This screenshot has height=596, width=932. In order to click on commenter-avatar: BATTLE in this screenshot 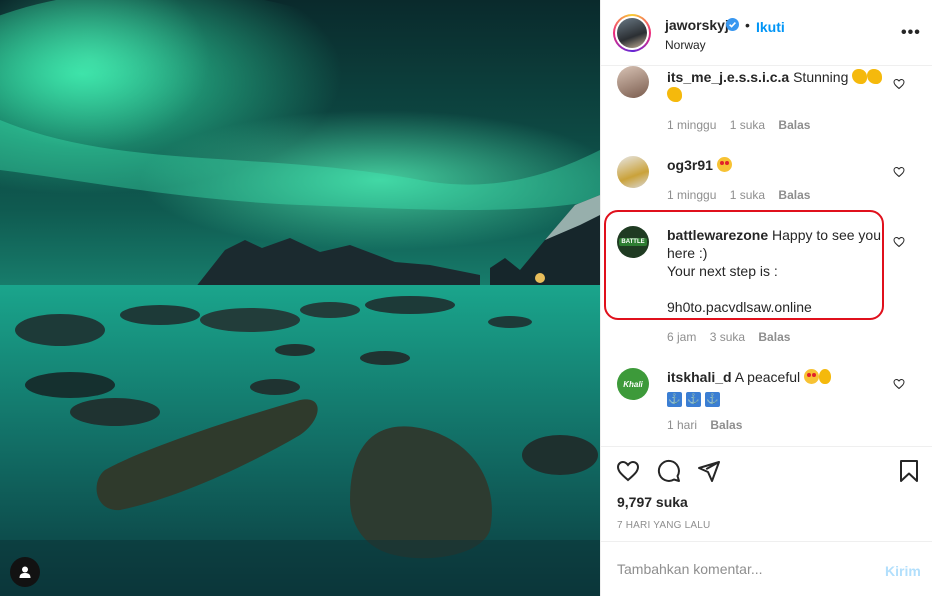, I will do `click(633, 242)`.